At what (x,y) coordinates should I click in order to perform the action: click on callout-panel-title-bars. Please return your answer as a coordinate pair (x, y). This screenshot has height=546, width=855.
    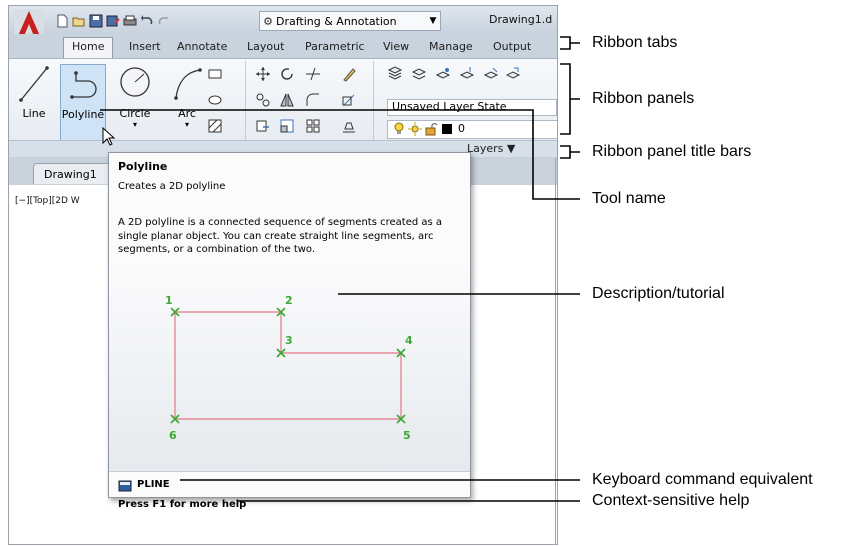
    Looking at the image, I should click on (570, 152).